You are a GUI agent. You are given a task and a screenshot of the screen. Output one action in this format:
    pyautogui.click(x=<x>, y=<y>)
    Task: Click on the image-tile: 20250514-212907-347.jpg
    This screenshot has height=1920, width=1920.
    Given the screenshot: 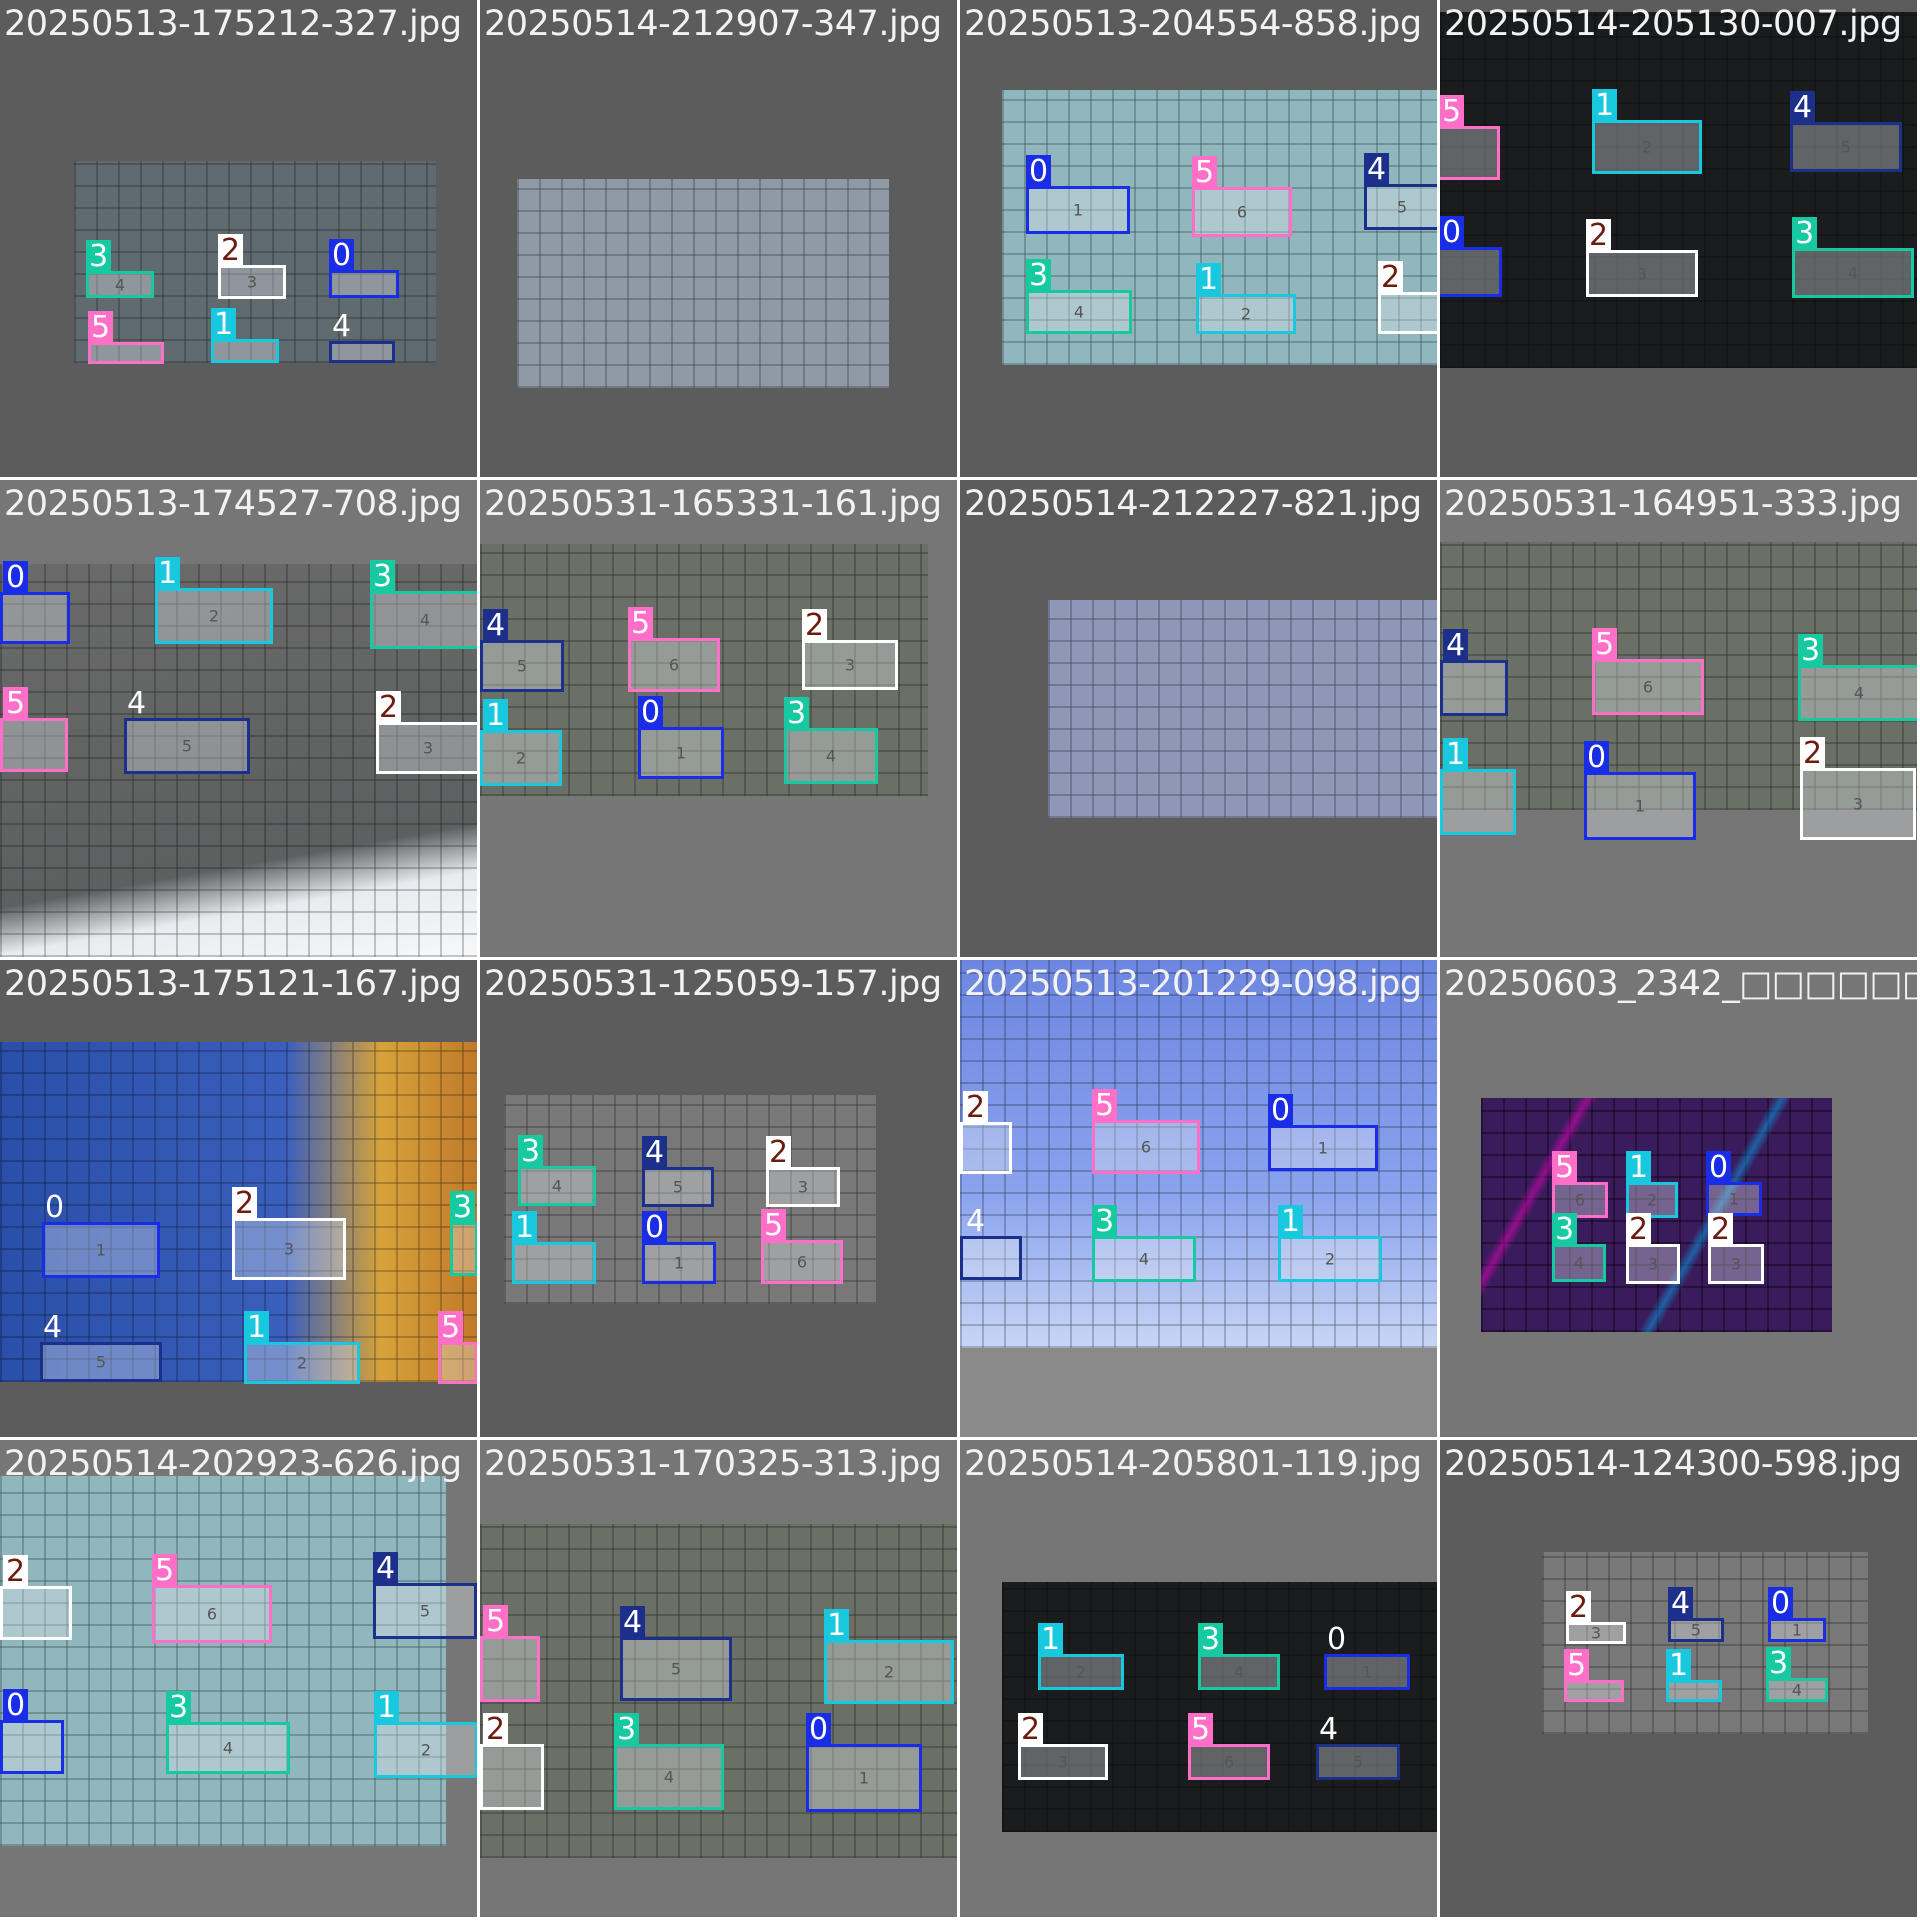 What is the action you would take?
    pyautogui.click(x=718, y=238)
    